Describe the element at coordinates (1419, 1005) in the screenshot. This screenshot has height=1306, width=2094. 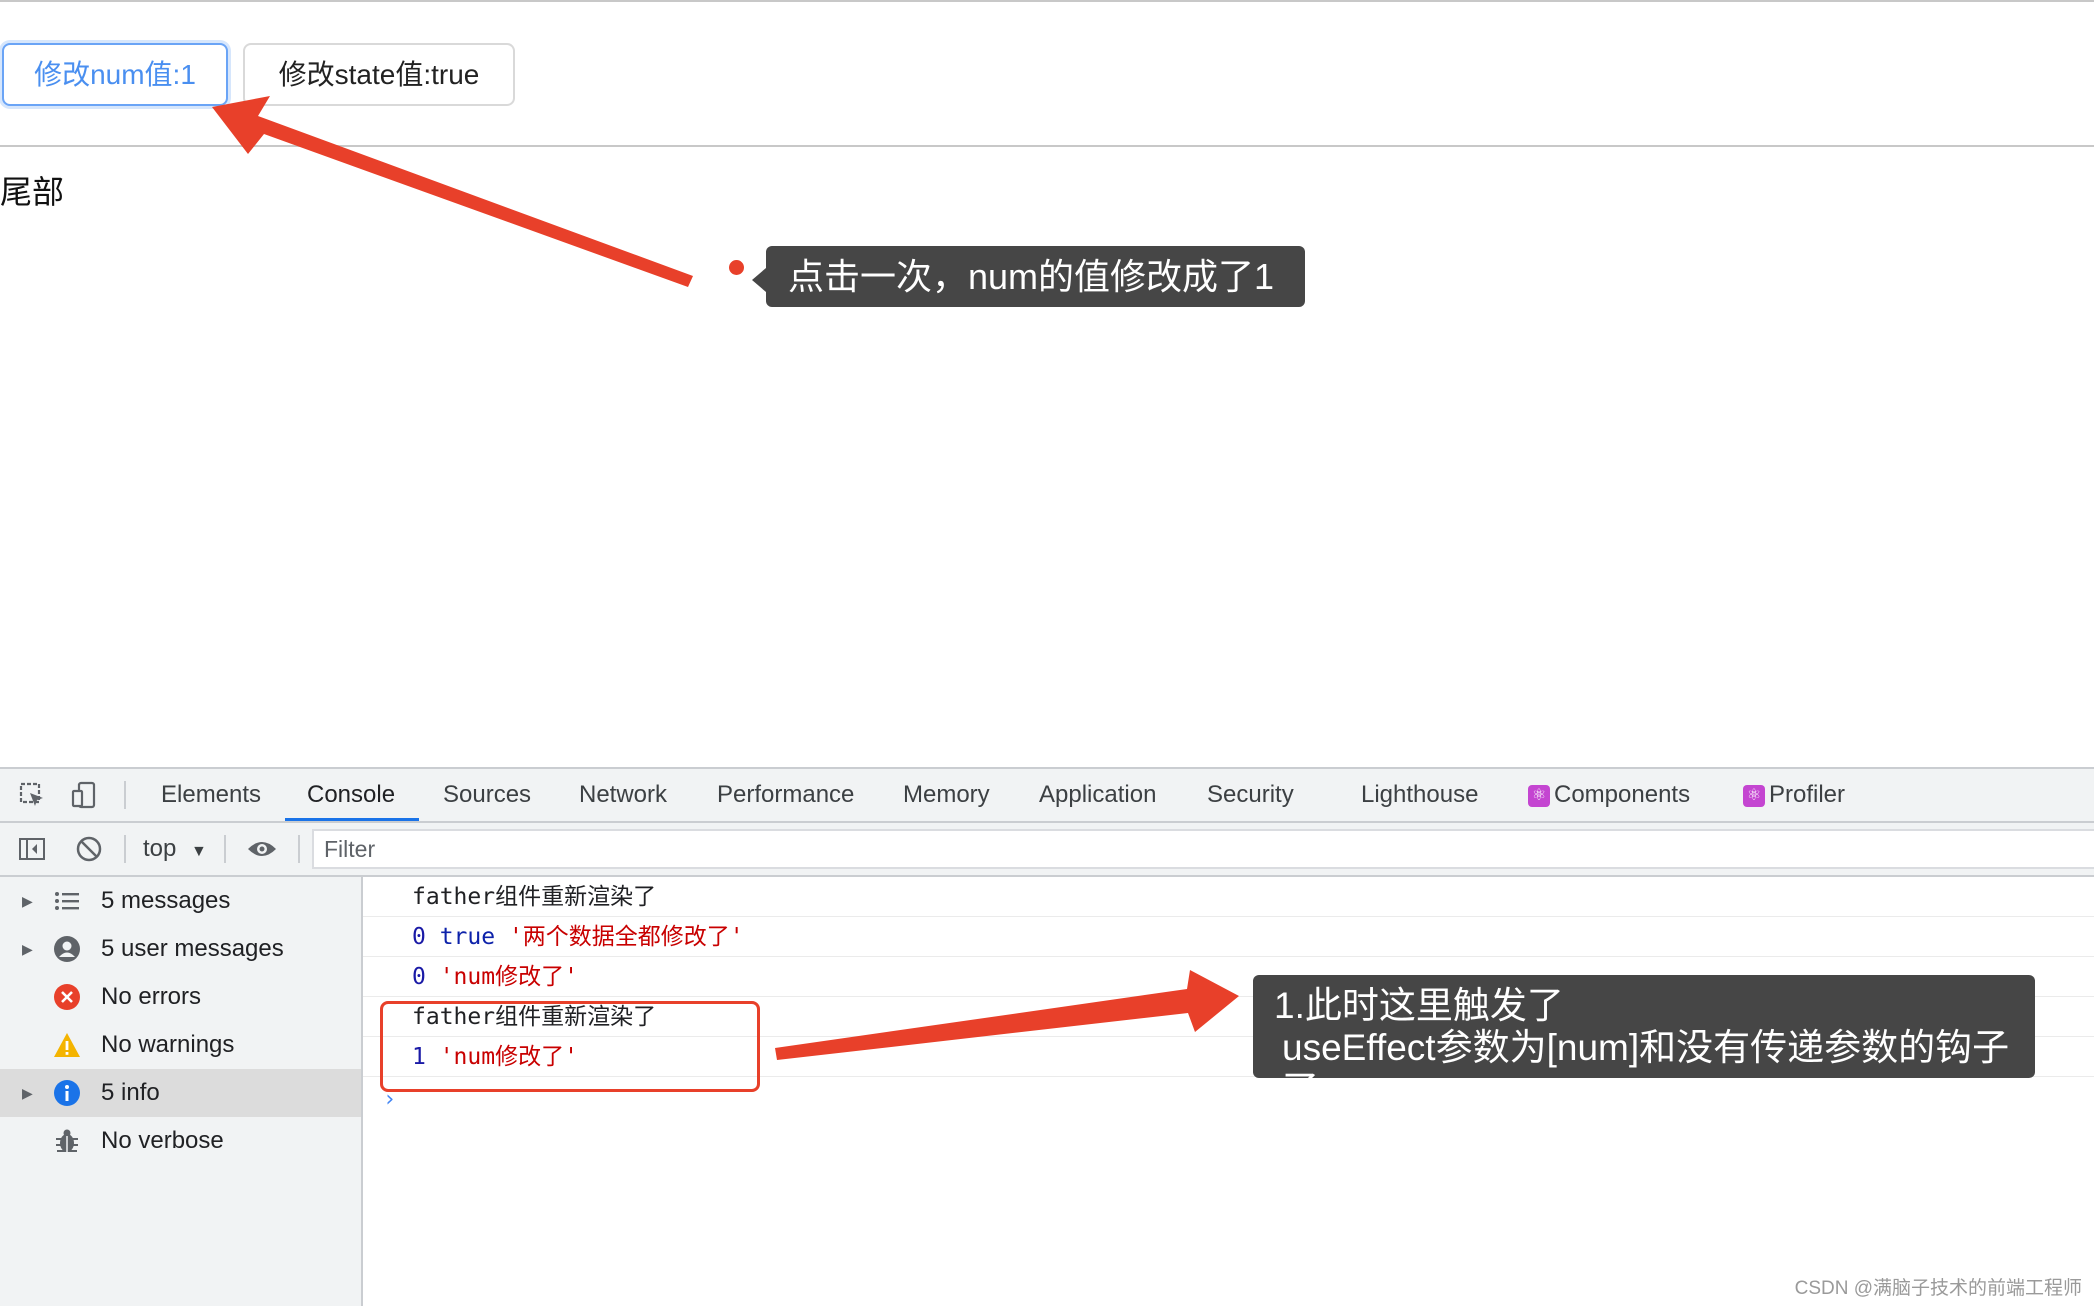
I see `tooltip-line: 1.此时这里触发了` at that location.